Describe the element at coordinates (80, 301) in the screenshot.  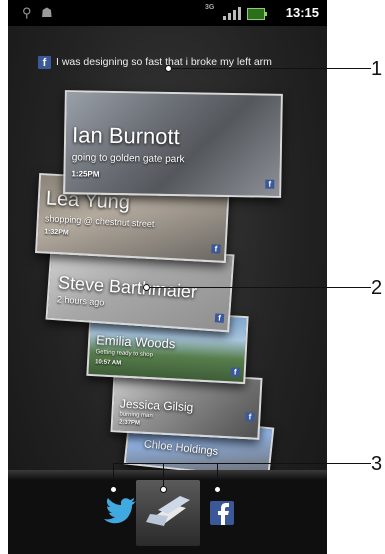
I see `tile-status: 2 hours ago` at that location.